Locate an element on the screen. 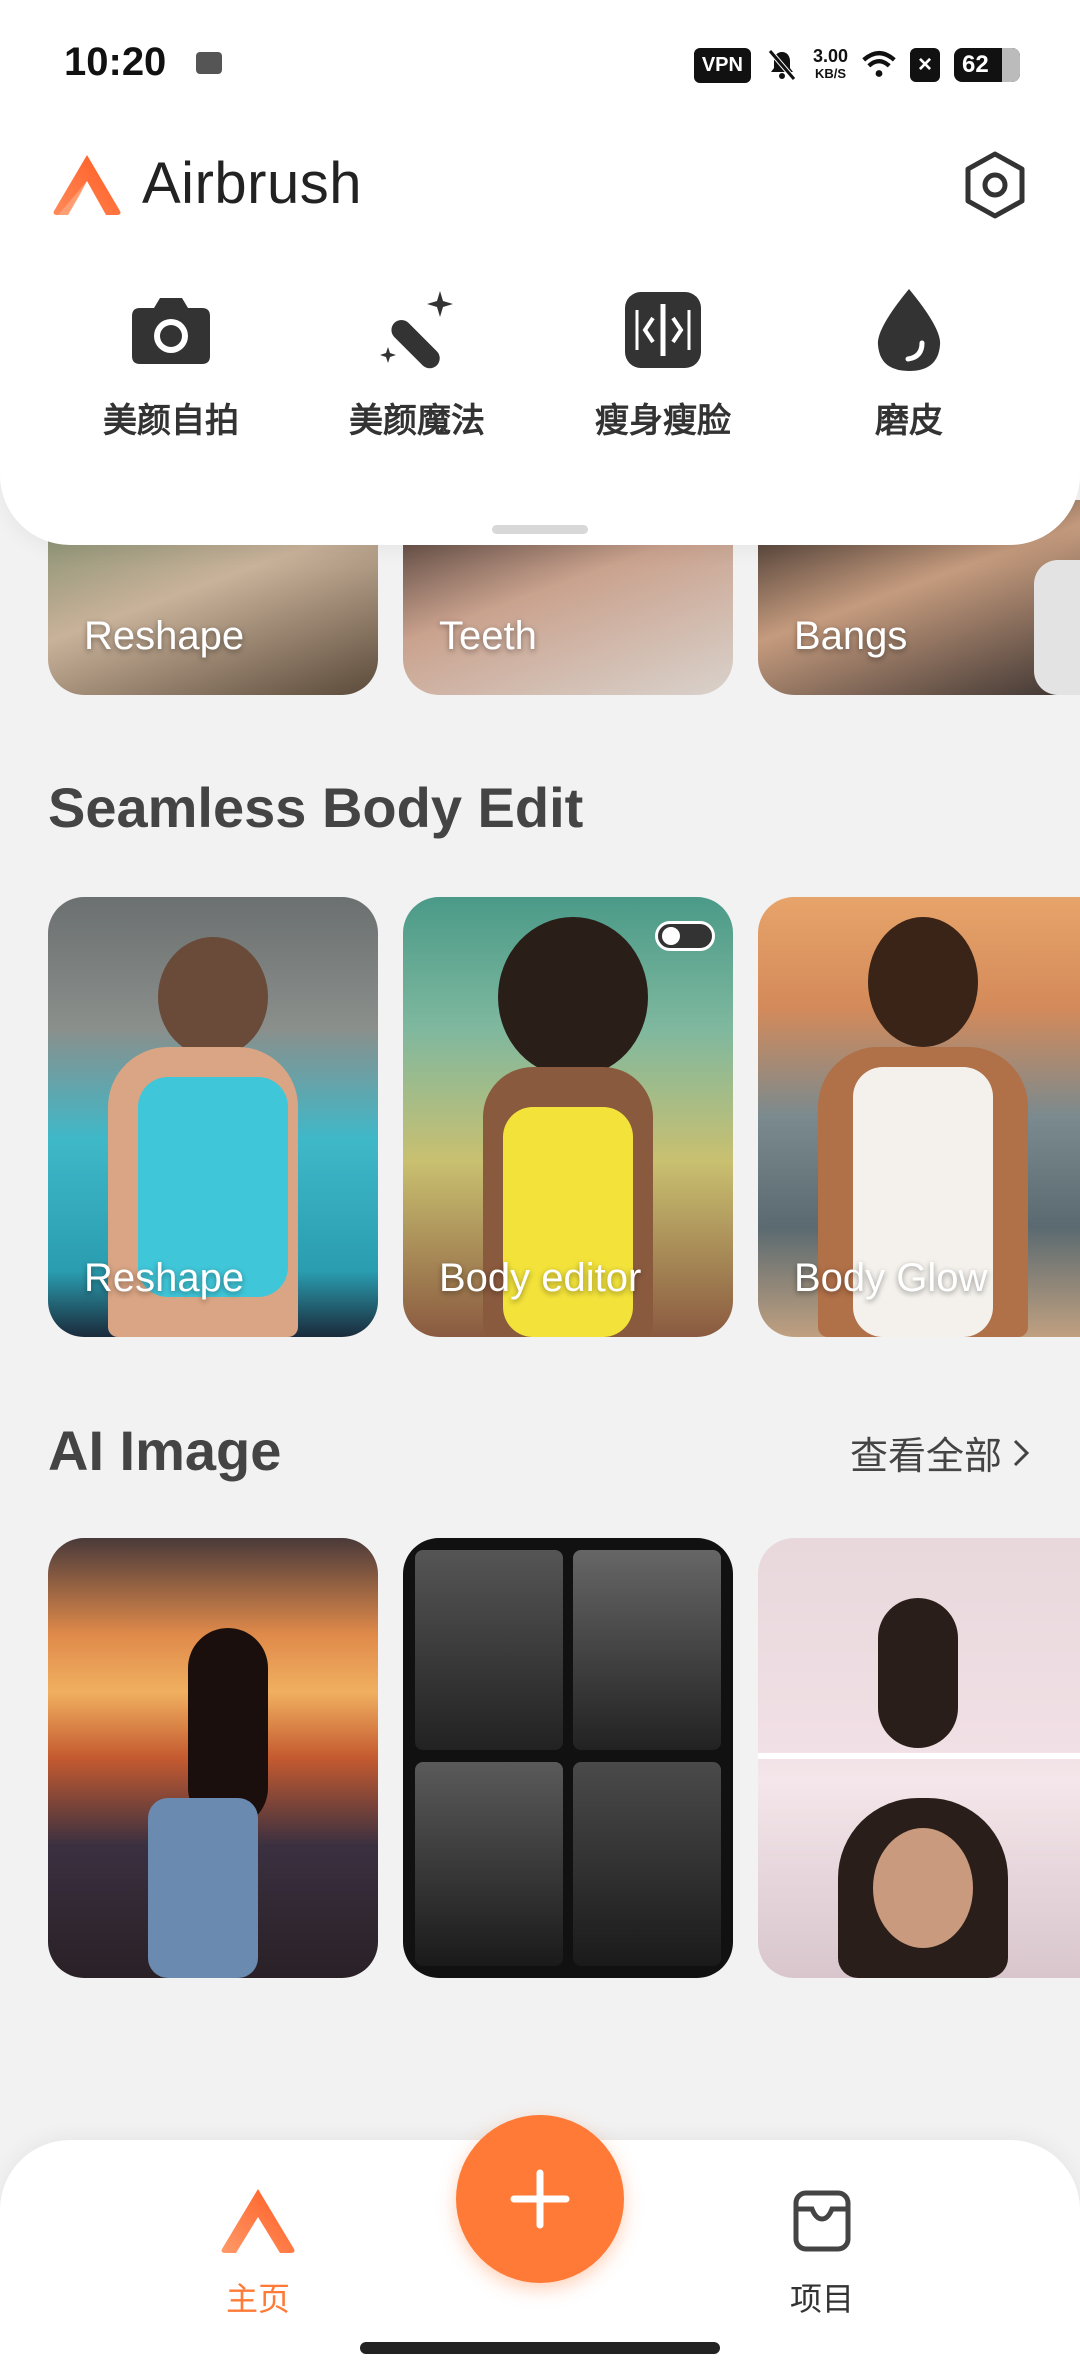 The image size is (1080, 2376). tool-label: 美颜自拍 is located at coordinates (171, 421).